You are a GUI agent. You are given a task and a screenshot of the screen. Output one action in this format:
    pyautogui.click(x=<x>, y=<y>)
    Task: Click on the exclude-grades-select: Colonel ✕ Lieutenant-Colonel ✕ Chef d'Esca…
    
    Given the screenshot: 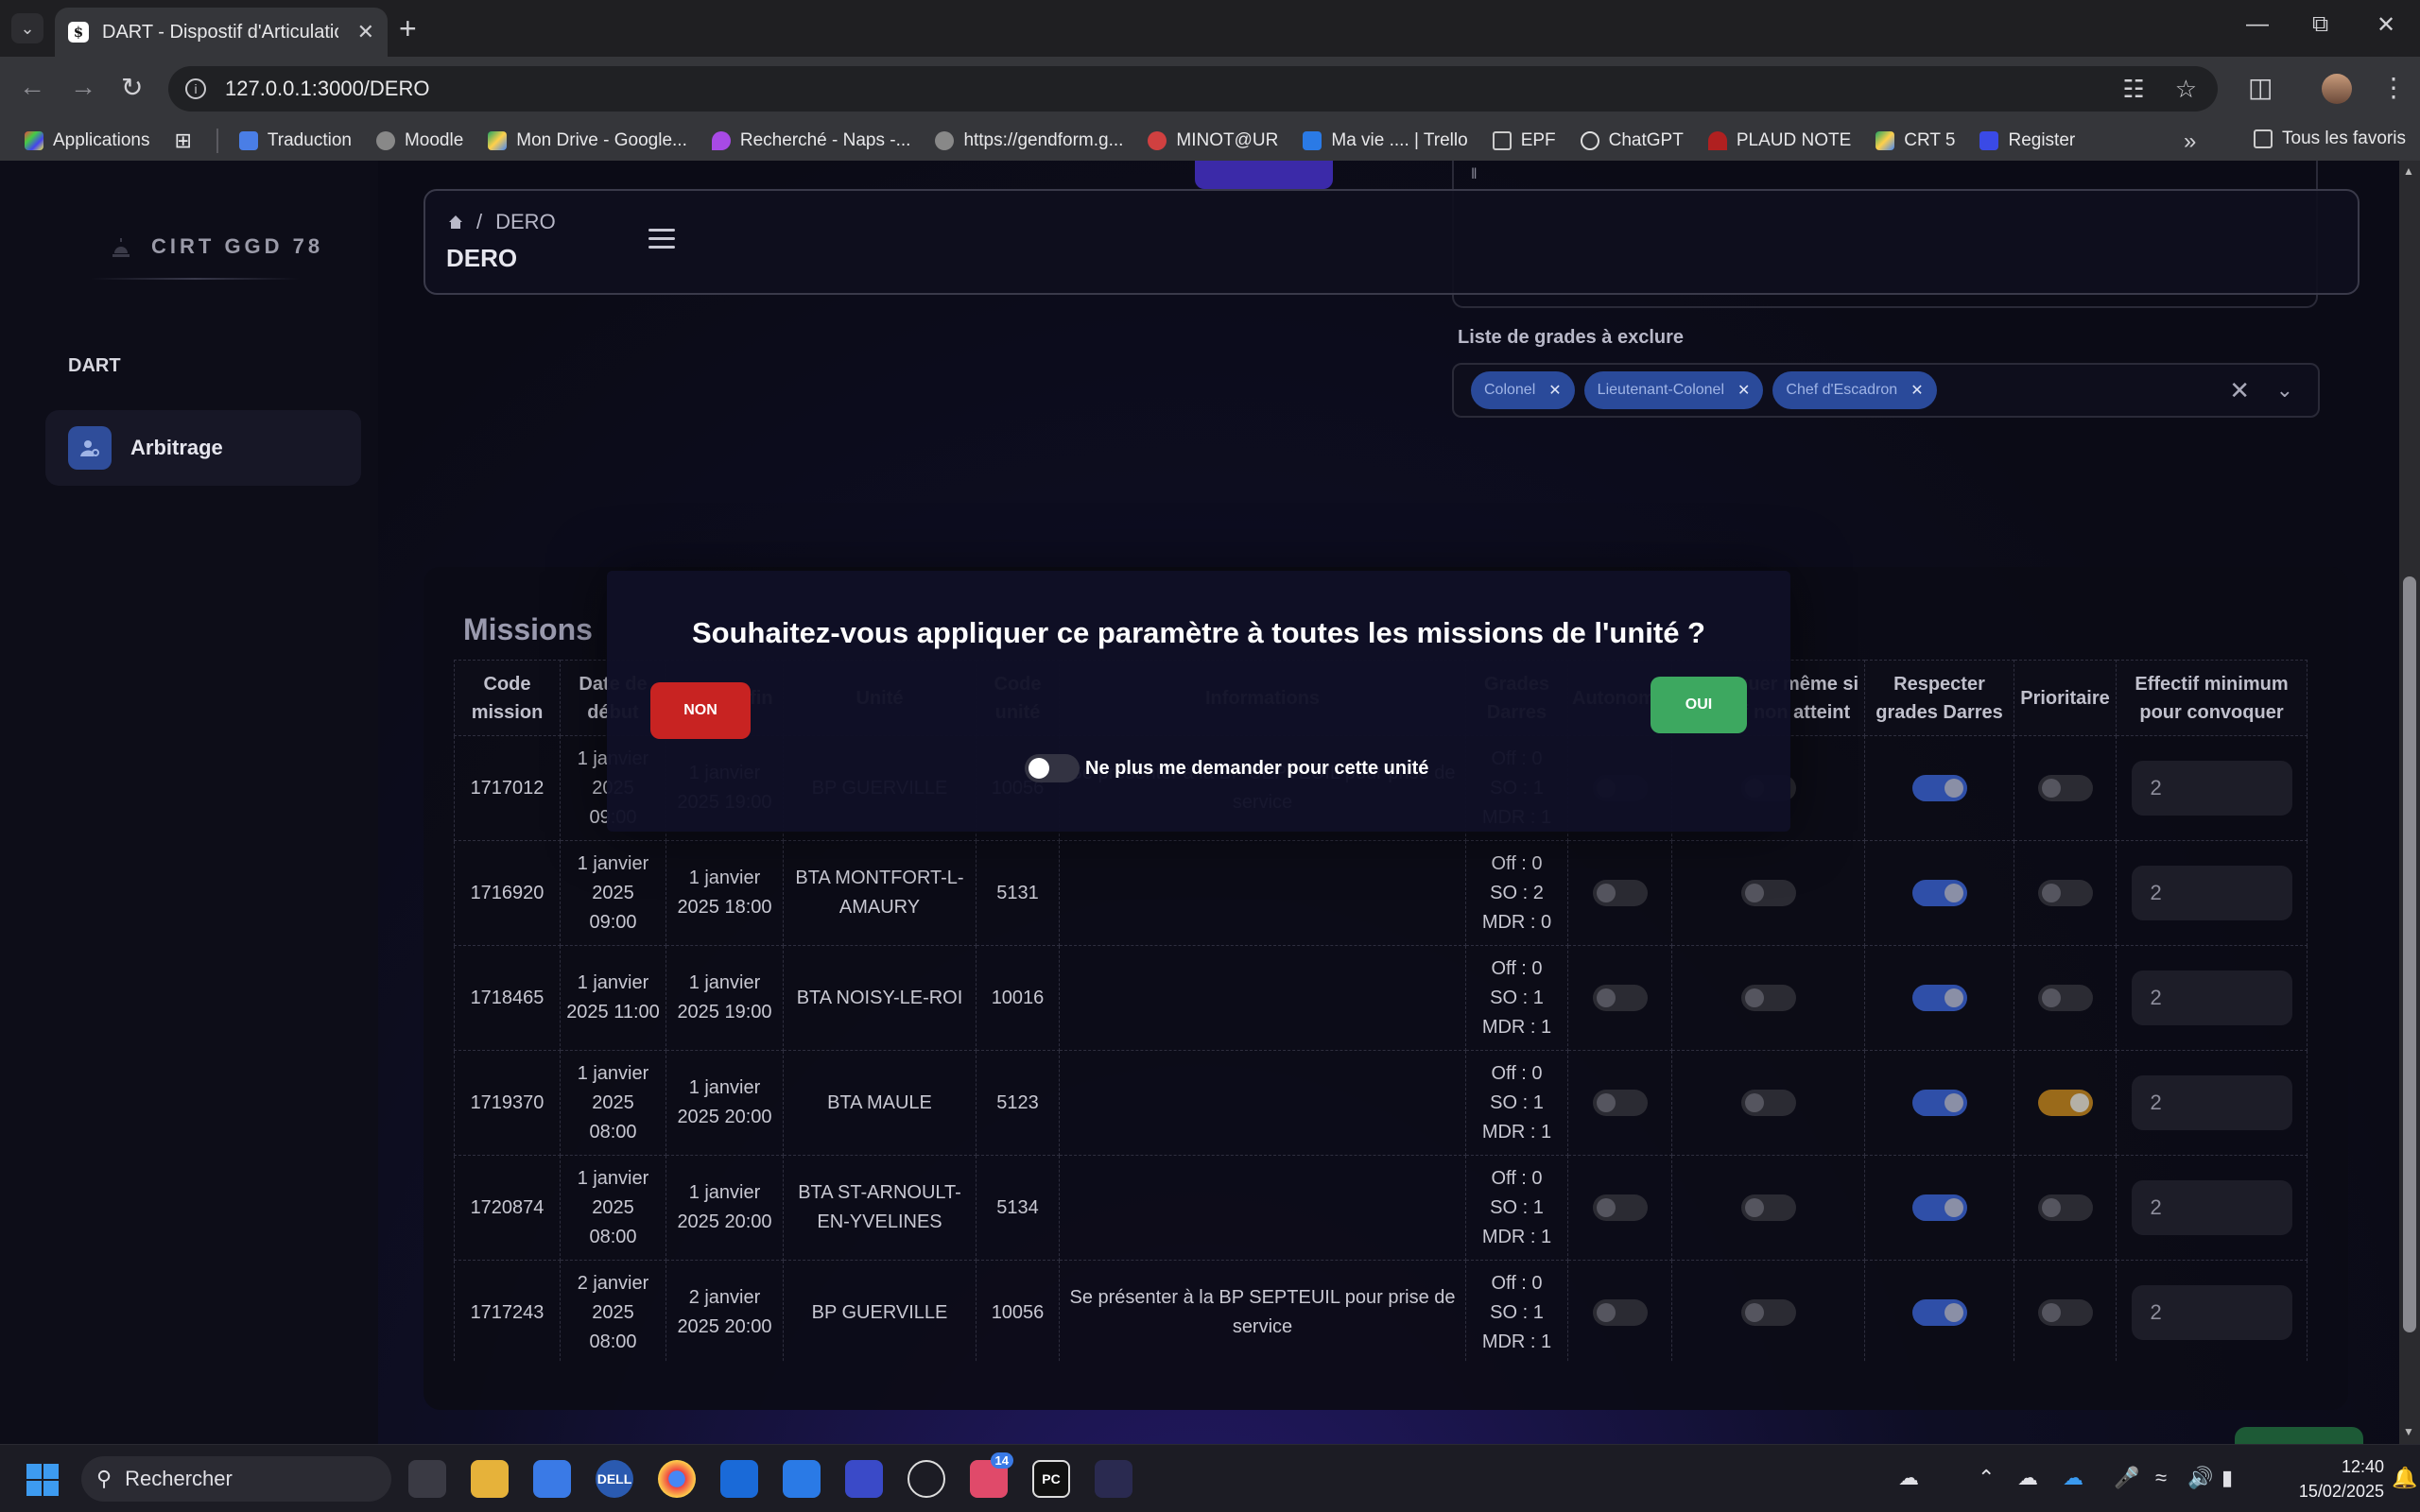 What is the action you would take?
    pyautogui.click(x=1886, y=390)
    